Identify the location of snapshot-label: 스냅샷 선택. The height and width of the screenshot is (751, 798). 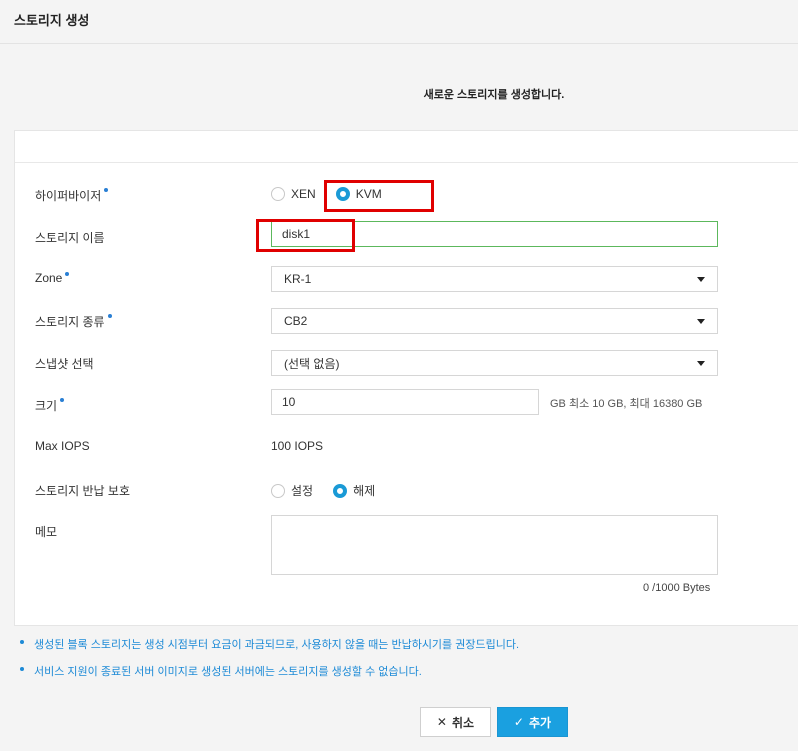
(64, 364).